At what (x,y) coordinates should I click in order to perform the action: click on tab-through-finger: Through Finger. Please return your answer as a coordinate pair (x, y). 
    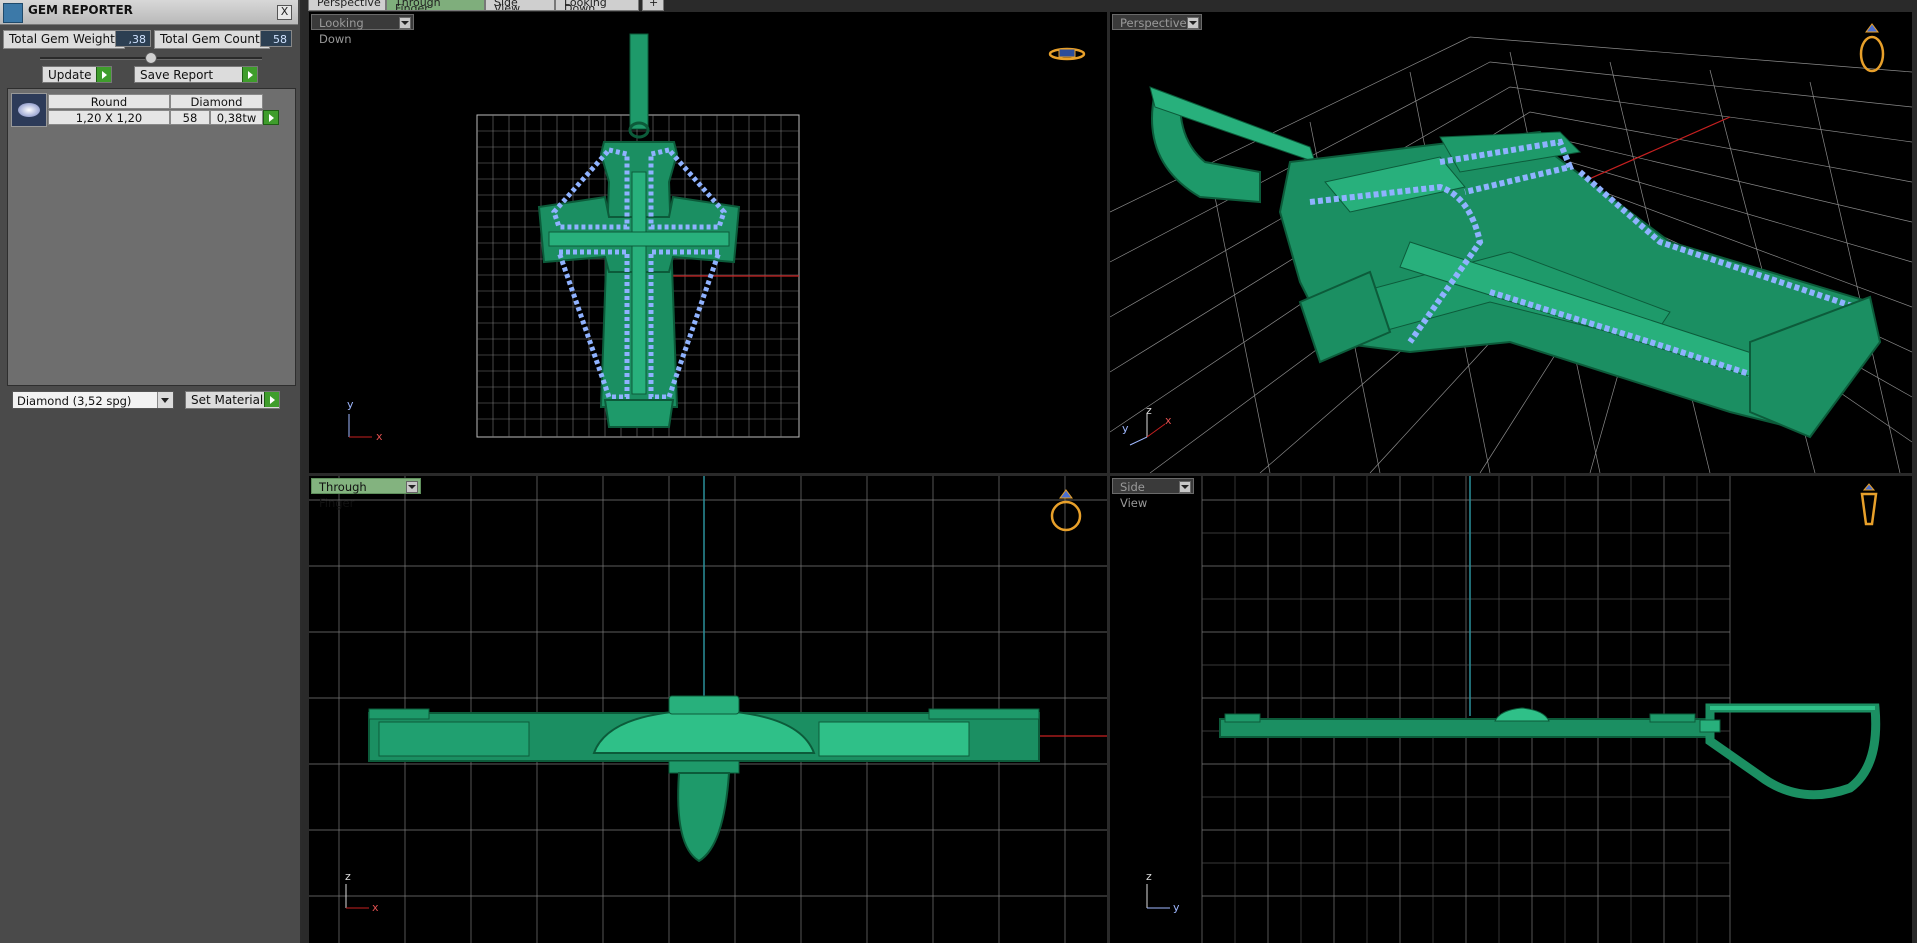
    Looking at the image, I should click on (435, 5).